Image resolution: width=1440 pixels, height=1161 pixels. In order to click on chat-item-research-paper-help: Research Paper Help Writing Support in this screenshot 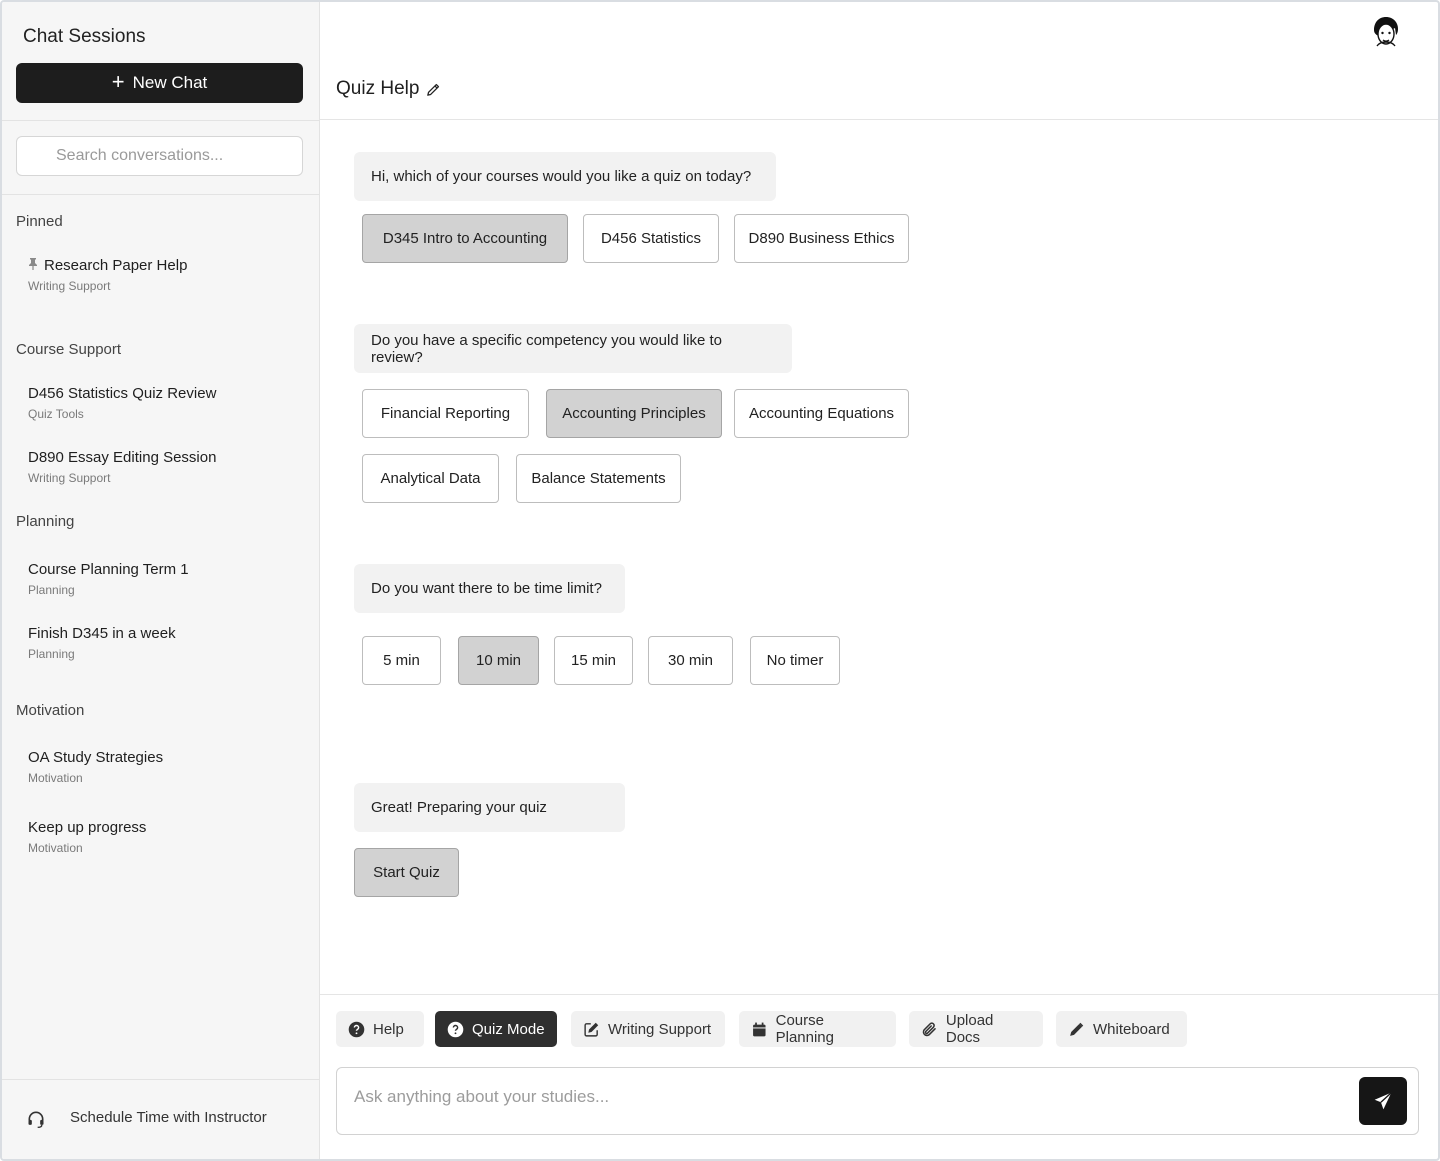, I will do `click(107, 275)`.